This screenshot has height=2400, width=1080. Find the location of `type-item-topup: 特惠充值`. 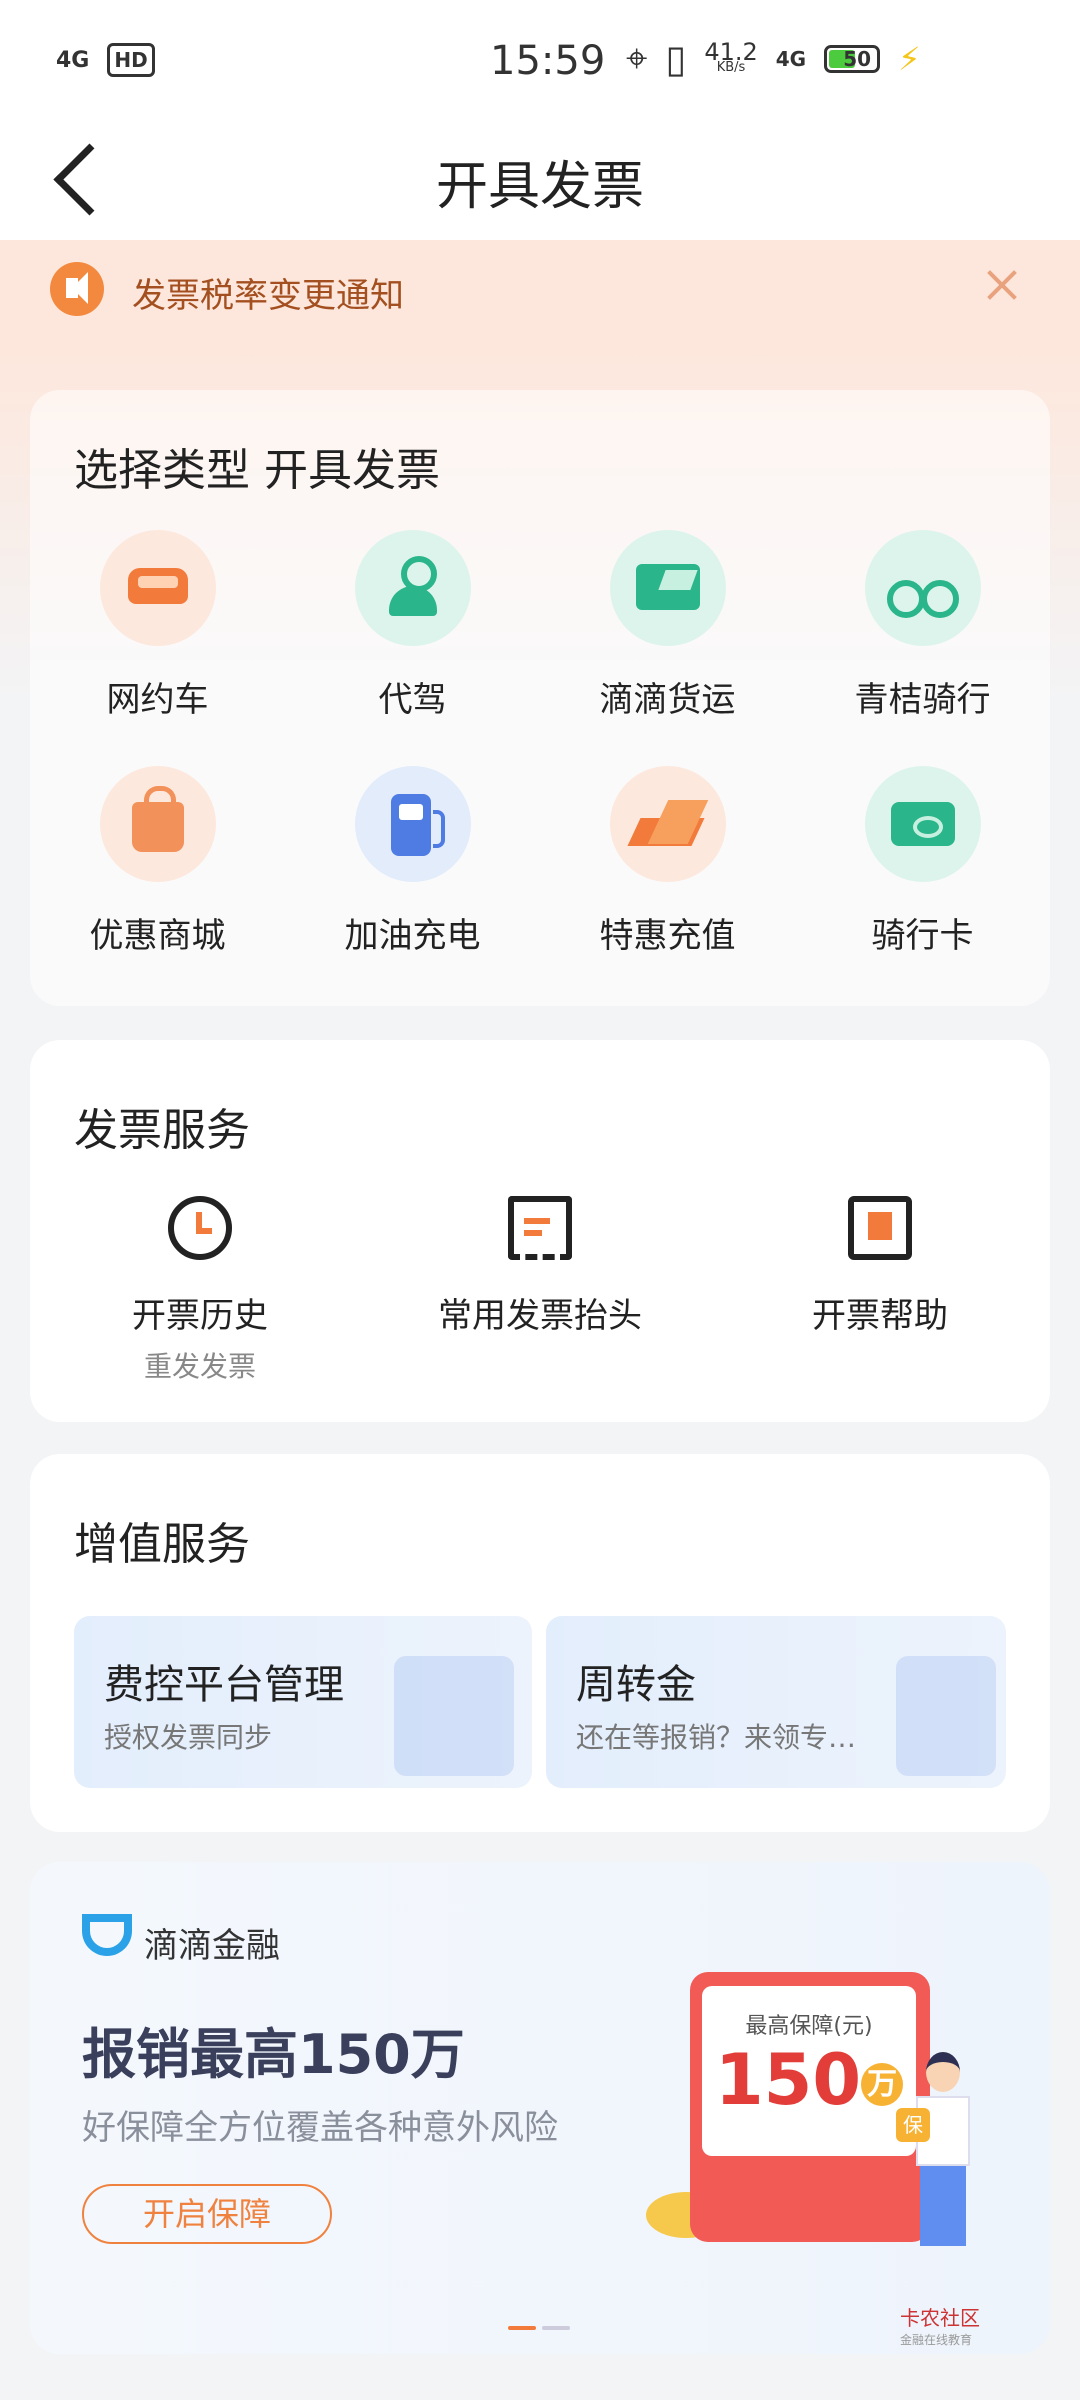

type-item-topup: 特惠充值 is located at coordinates (667, 861).